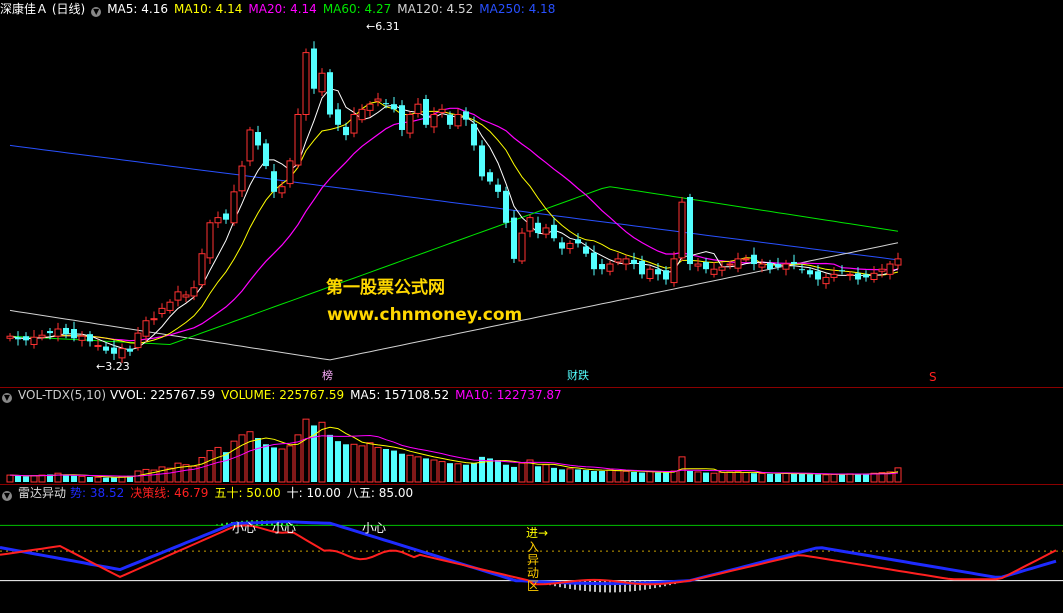 The width and height of the screenshot is (1063, 613). Describe the element at coordinates (113, 366) in the screenshot. I see `low-price-label: ←3.23` at that location.